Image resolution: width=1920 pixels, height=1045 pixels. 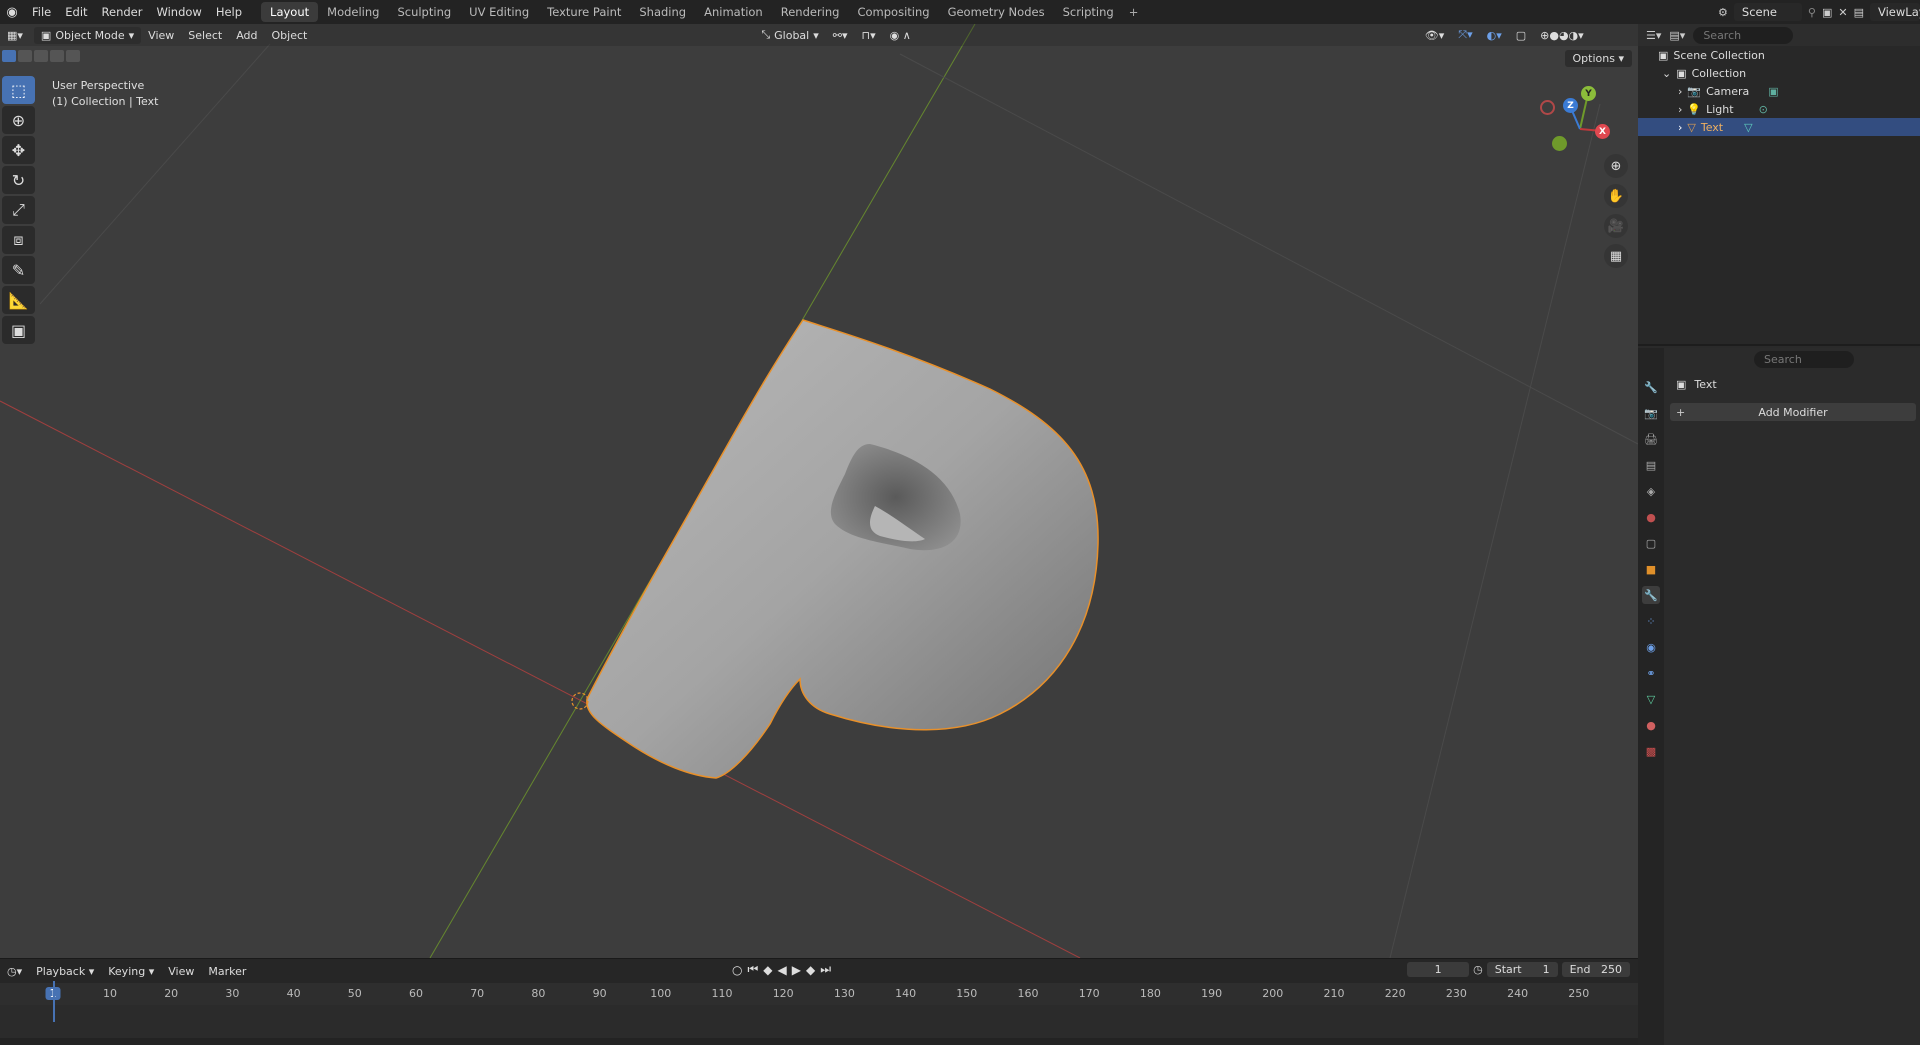 I want to click on tab-layout: Layout, so click(x=290, y=12).